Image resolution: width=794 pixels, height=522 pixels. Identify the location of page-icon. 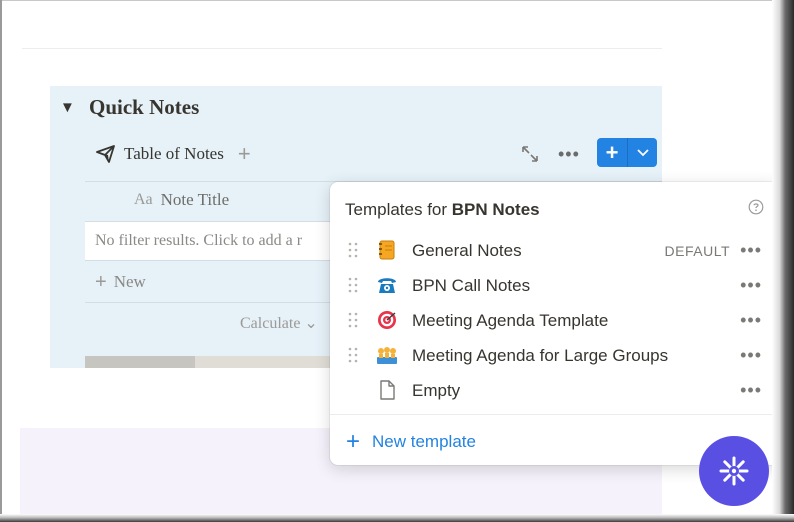
(387, 390).